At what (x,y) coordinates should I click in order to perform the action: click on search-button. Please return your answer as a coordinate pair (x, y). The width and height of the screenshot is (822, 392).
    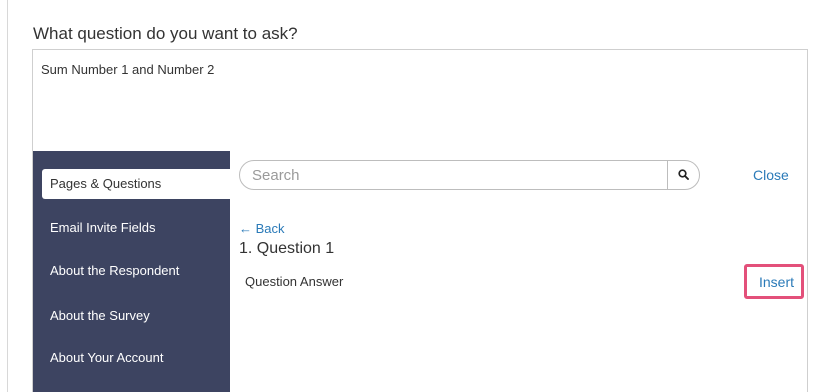
    Looking at the image, I should click on (683, 175).